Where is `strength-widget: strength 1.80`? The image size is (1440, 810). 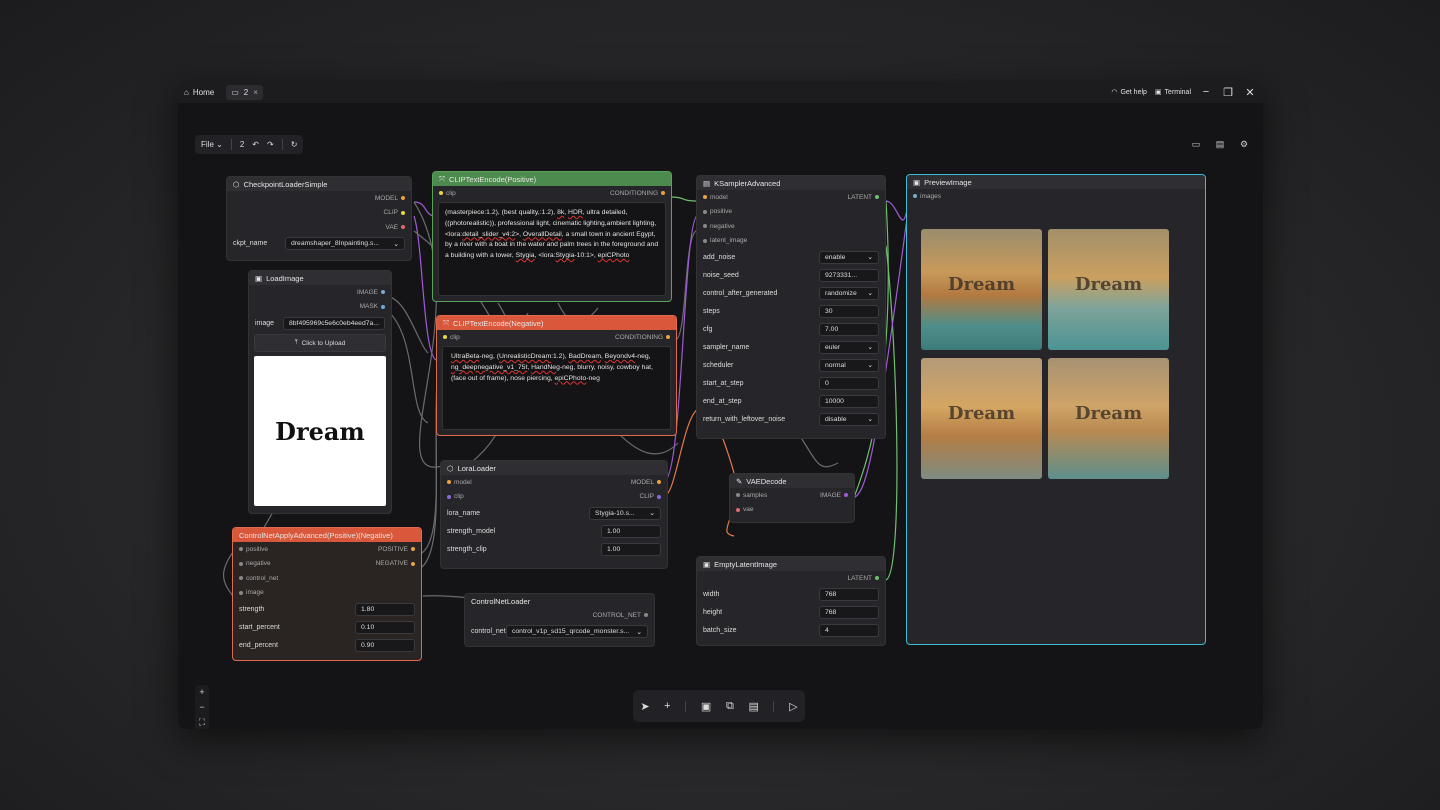 strength-widget: strength 1.80 is located at coordinates (327, 609).